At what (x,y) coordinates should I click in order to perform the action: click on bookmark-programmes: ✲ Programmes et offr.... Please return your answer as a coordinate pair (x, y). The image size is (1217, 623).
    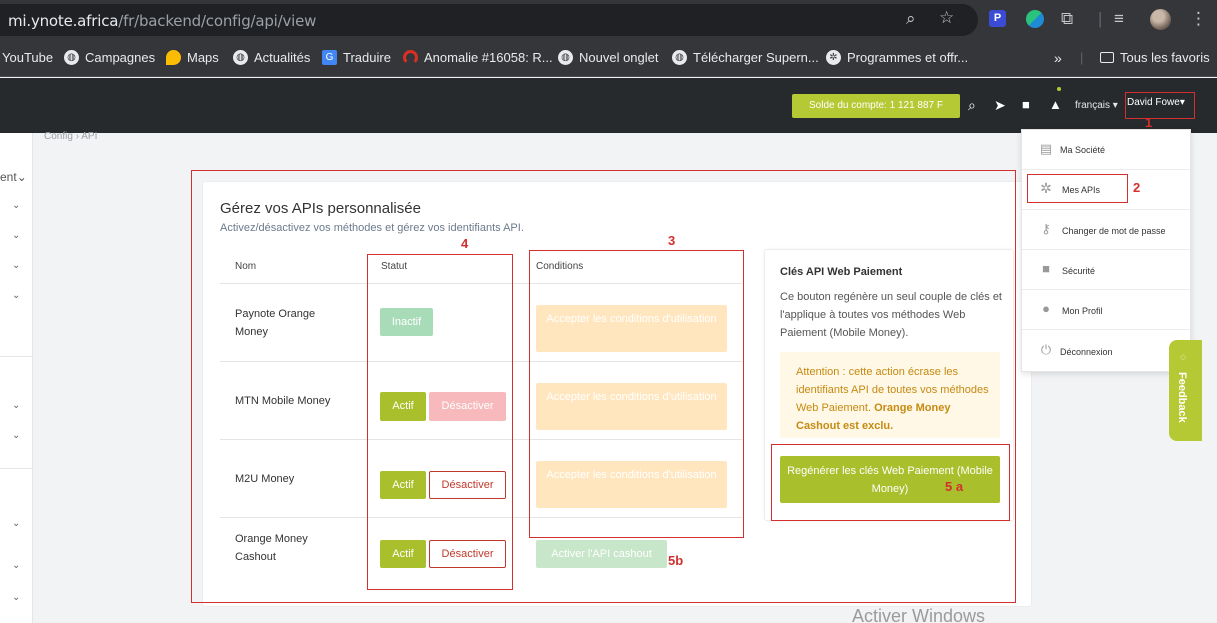
    Looking at the image, I should click on (897, 57).